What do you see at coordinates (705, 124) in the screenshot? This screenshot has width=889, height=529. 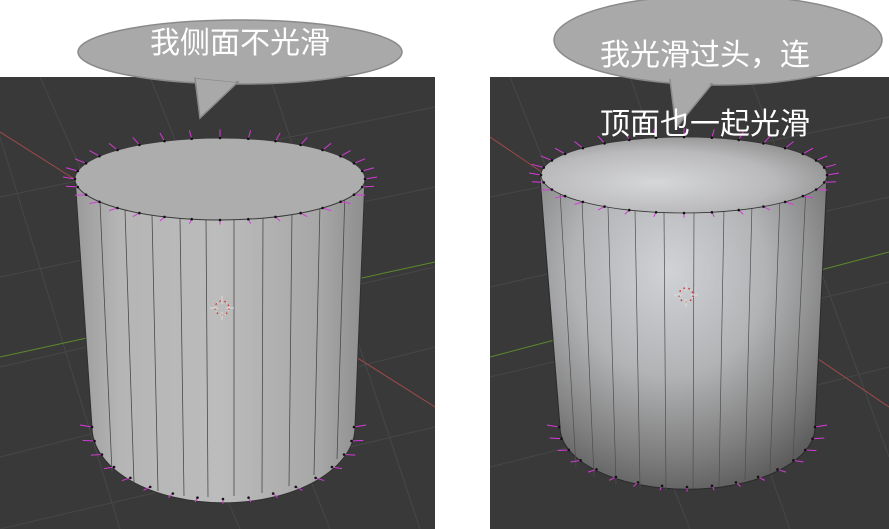 I see `caption-right-line-2: 顶面也一起光滑` at bounding box center [705, 124].